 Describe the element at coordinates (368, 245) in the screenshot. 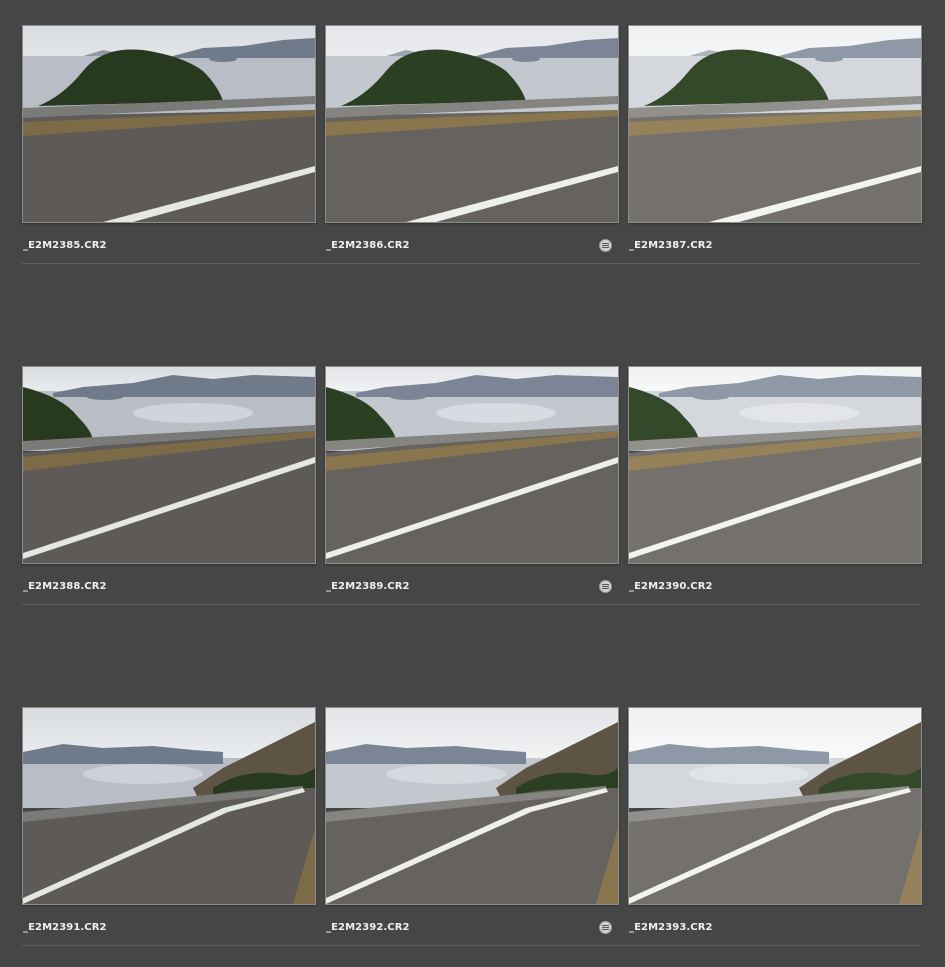

I see `thumbnail-filename: _E2M2386.CR2` at that location.